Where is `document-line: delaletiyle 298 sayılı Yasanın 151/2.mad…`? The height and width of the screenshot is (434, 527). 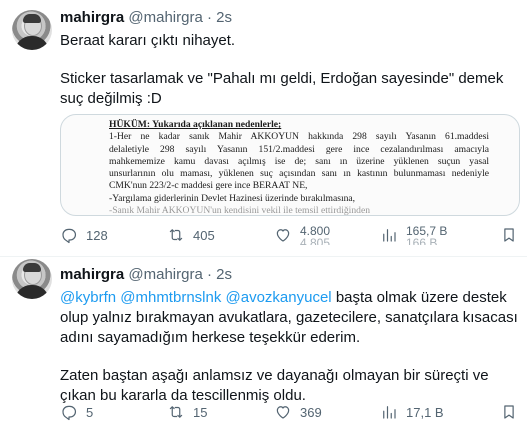
document-line: delaletiyle 298 sayılı Yasanın 151/2.mad… is located at coordinates (299, 149).